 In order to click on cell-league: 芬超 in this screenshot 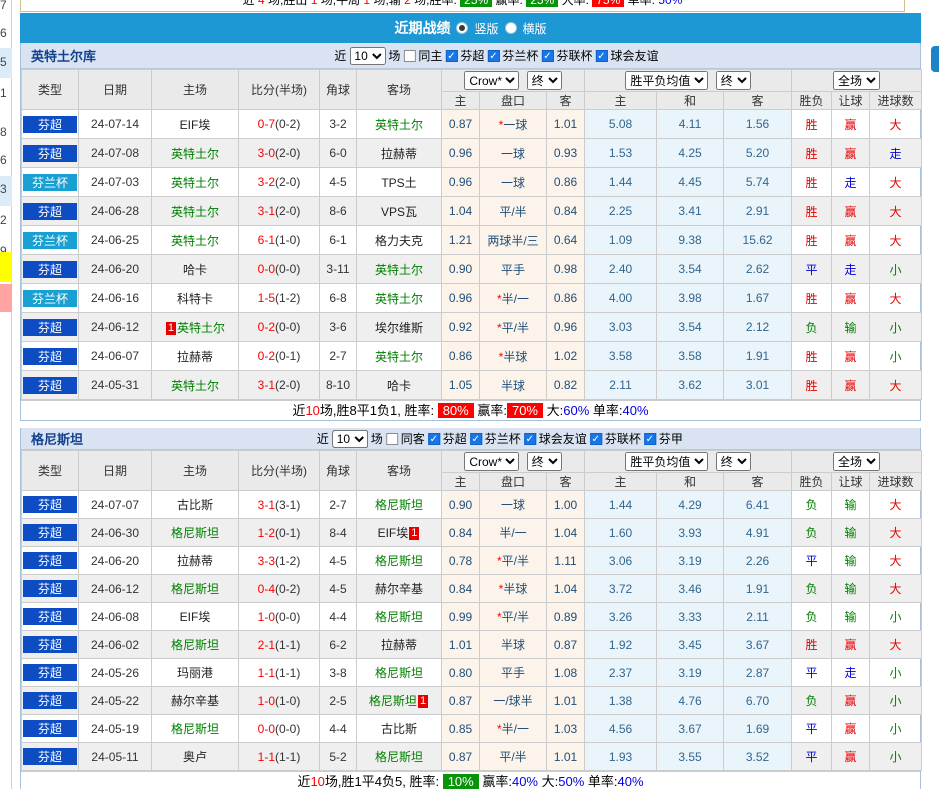, I will do `click(50, 124)`.